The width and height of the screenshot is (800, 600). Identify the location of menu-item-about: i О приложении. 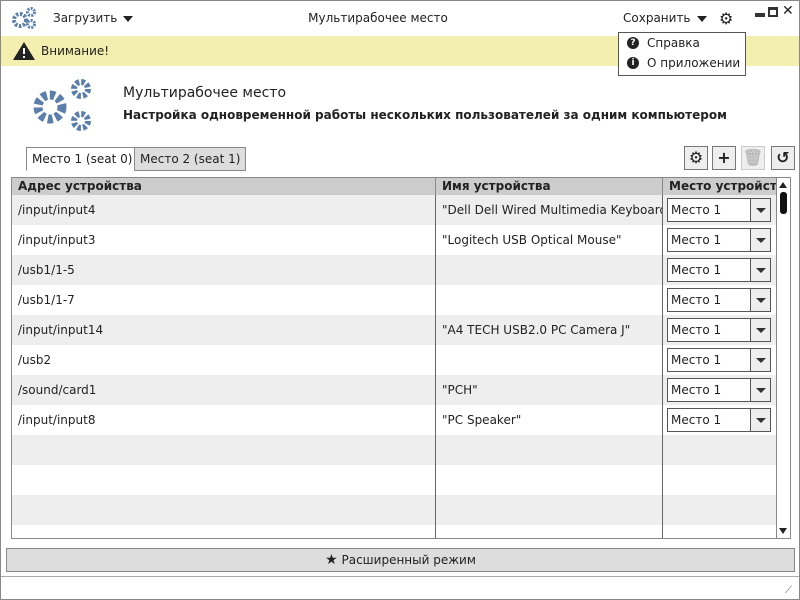
(682, 63).